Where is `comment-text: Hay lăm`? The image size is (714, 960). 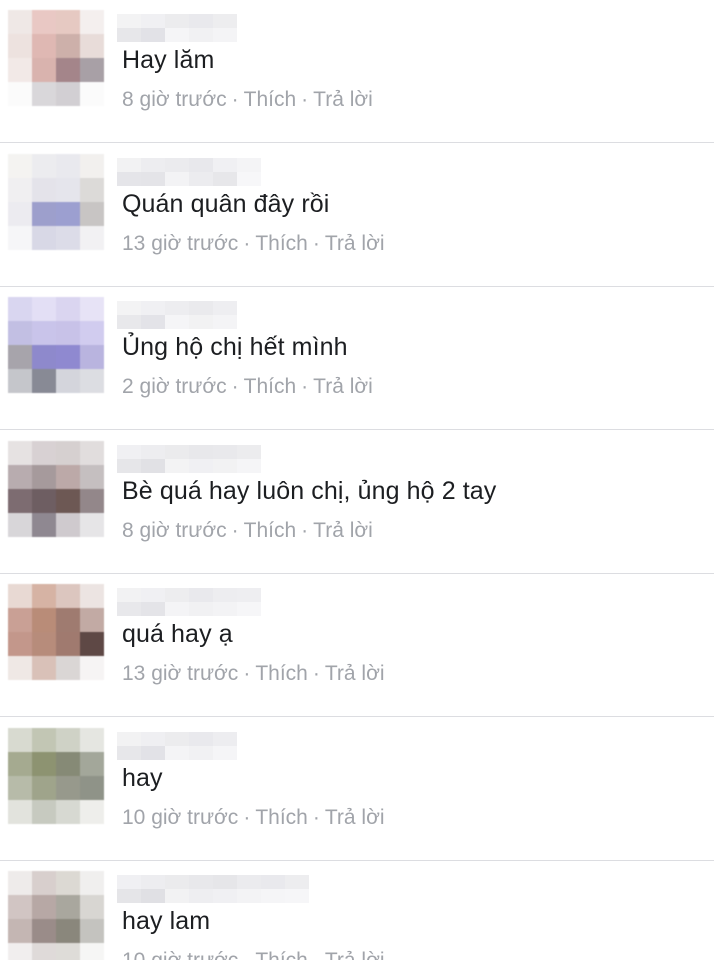
comment-text: Hay lăm is located at coordinates (168, 60).